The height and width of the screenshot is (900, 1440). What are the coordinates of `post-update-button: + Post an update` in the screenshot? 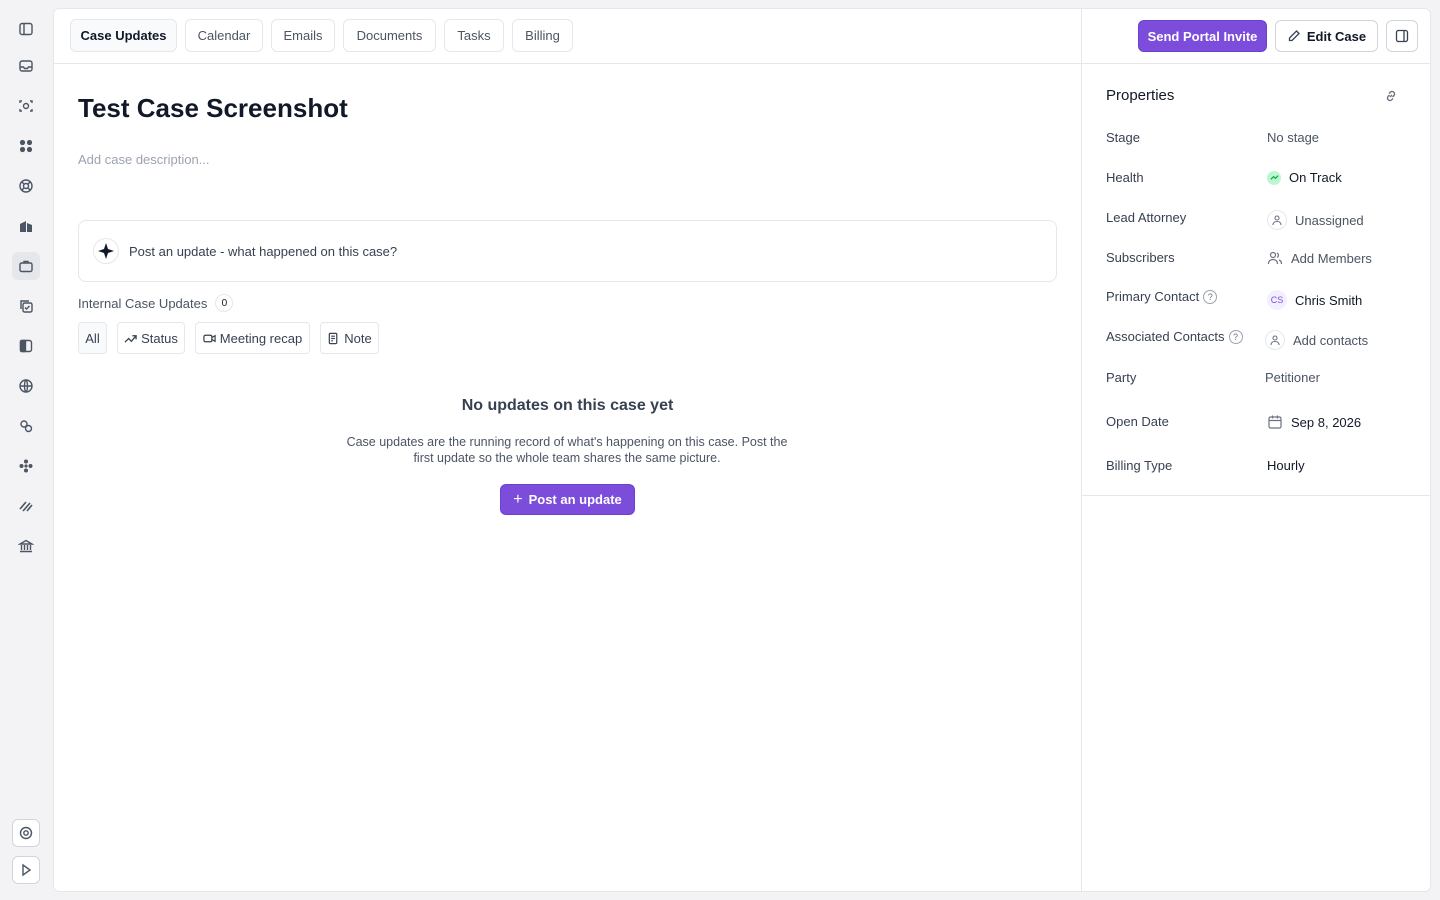 It's located at (567, 499).